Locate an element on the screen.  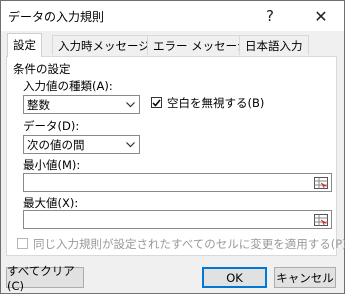
tab-input-message: 入力時メッセージ is located at coordinates (104, 45).